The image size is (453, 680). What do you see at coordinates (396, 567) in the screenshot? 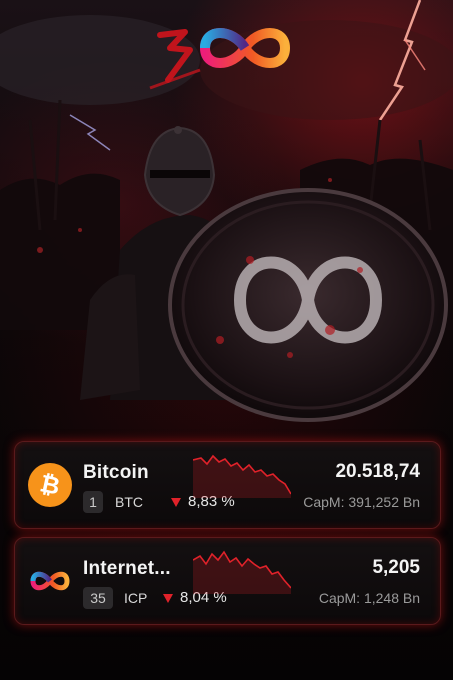
I see `coin-price: 5,205` at bounding box center [396, 567].